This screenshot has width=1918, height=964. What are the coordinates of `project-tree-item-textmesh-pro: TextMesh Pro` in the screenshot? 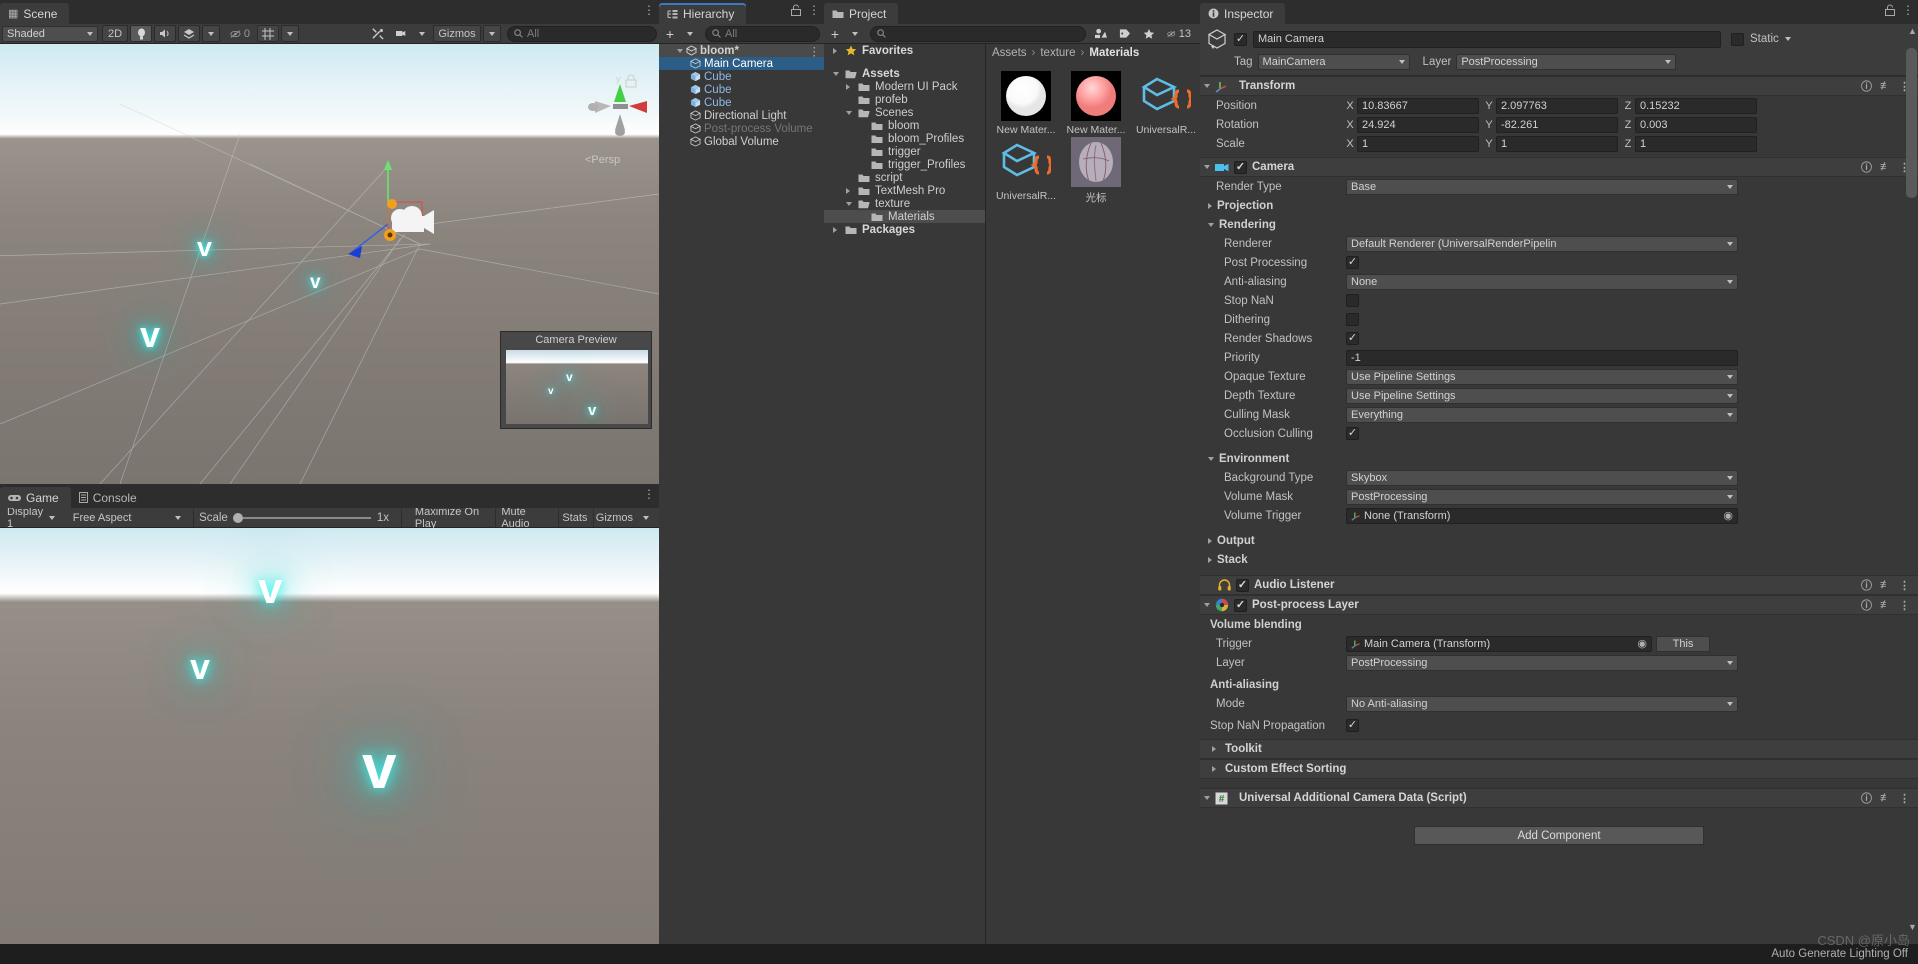 It's located at (904, 190).